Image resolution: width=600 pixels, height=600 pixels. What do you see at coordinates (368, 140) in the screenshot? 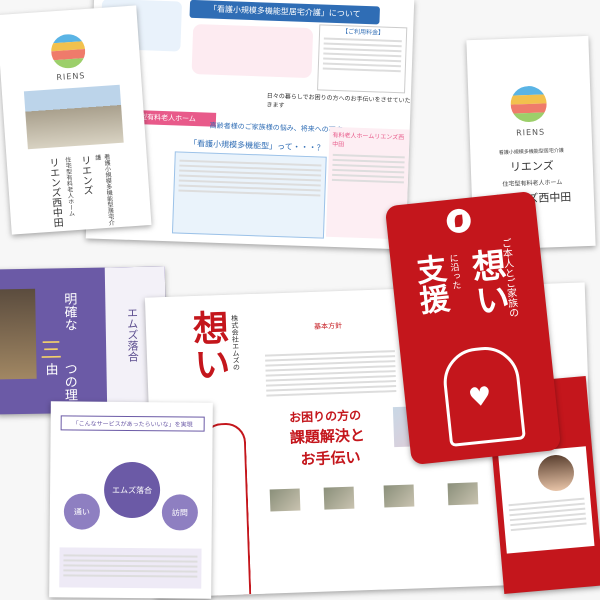
I see `right-box-title: 有料老人ホームリエンズ西中田` at bounding box center [368, 140].